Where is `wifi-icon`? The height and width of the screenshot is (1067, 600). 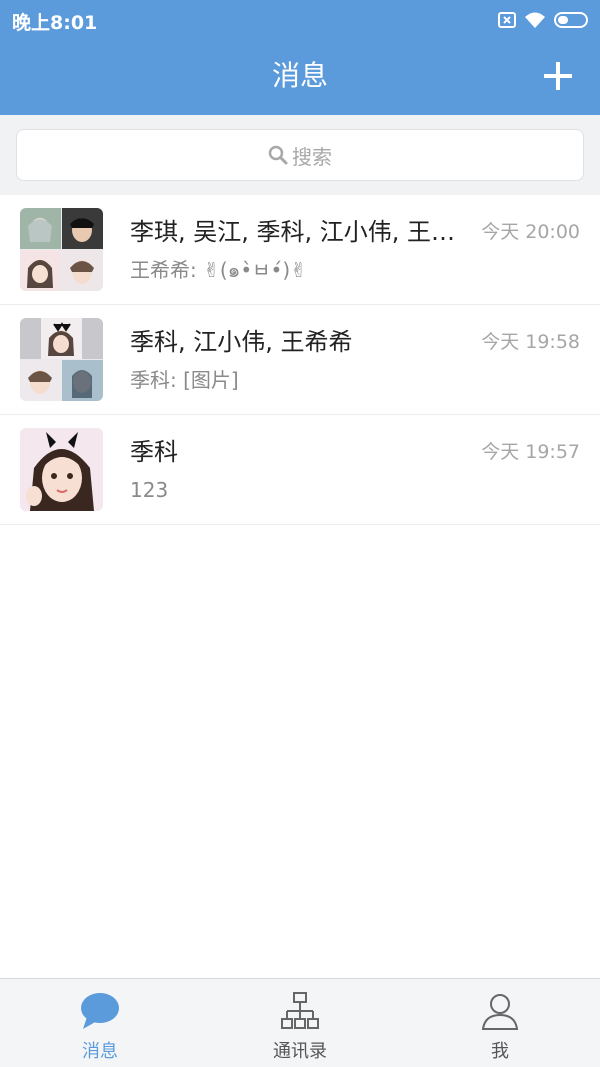
wifi-icon is located at coordinates (535, 20).